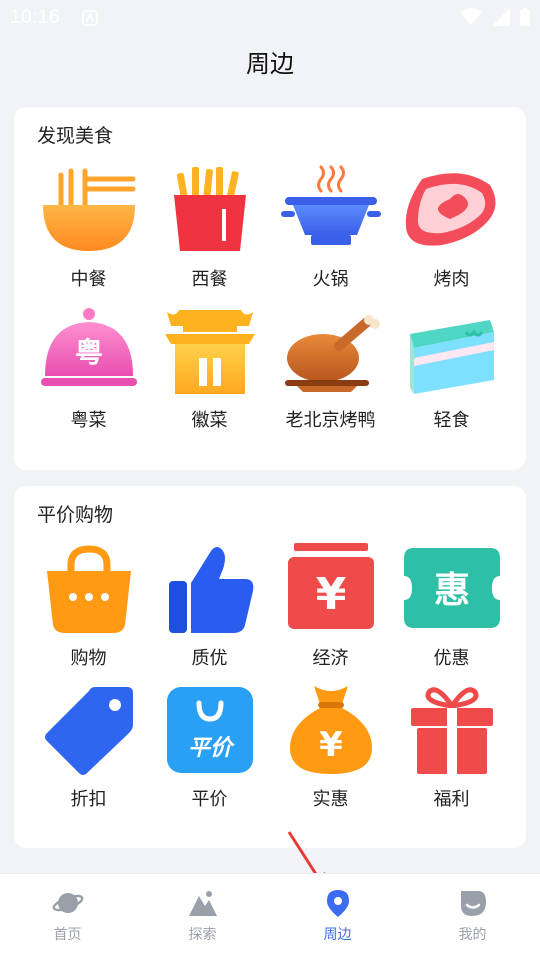  Describe the element at coordinates (210, 210) in the screenshot. I see `french-fries-icon` at that location.